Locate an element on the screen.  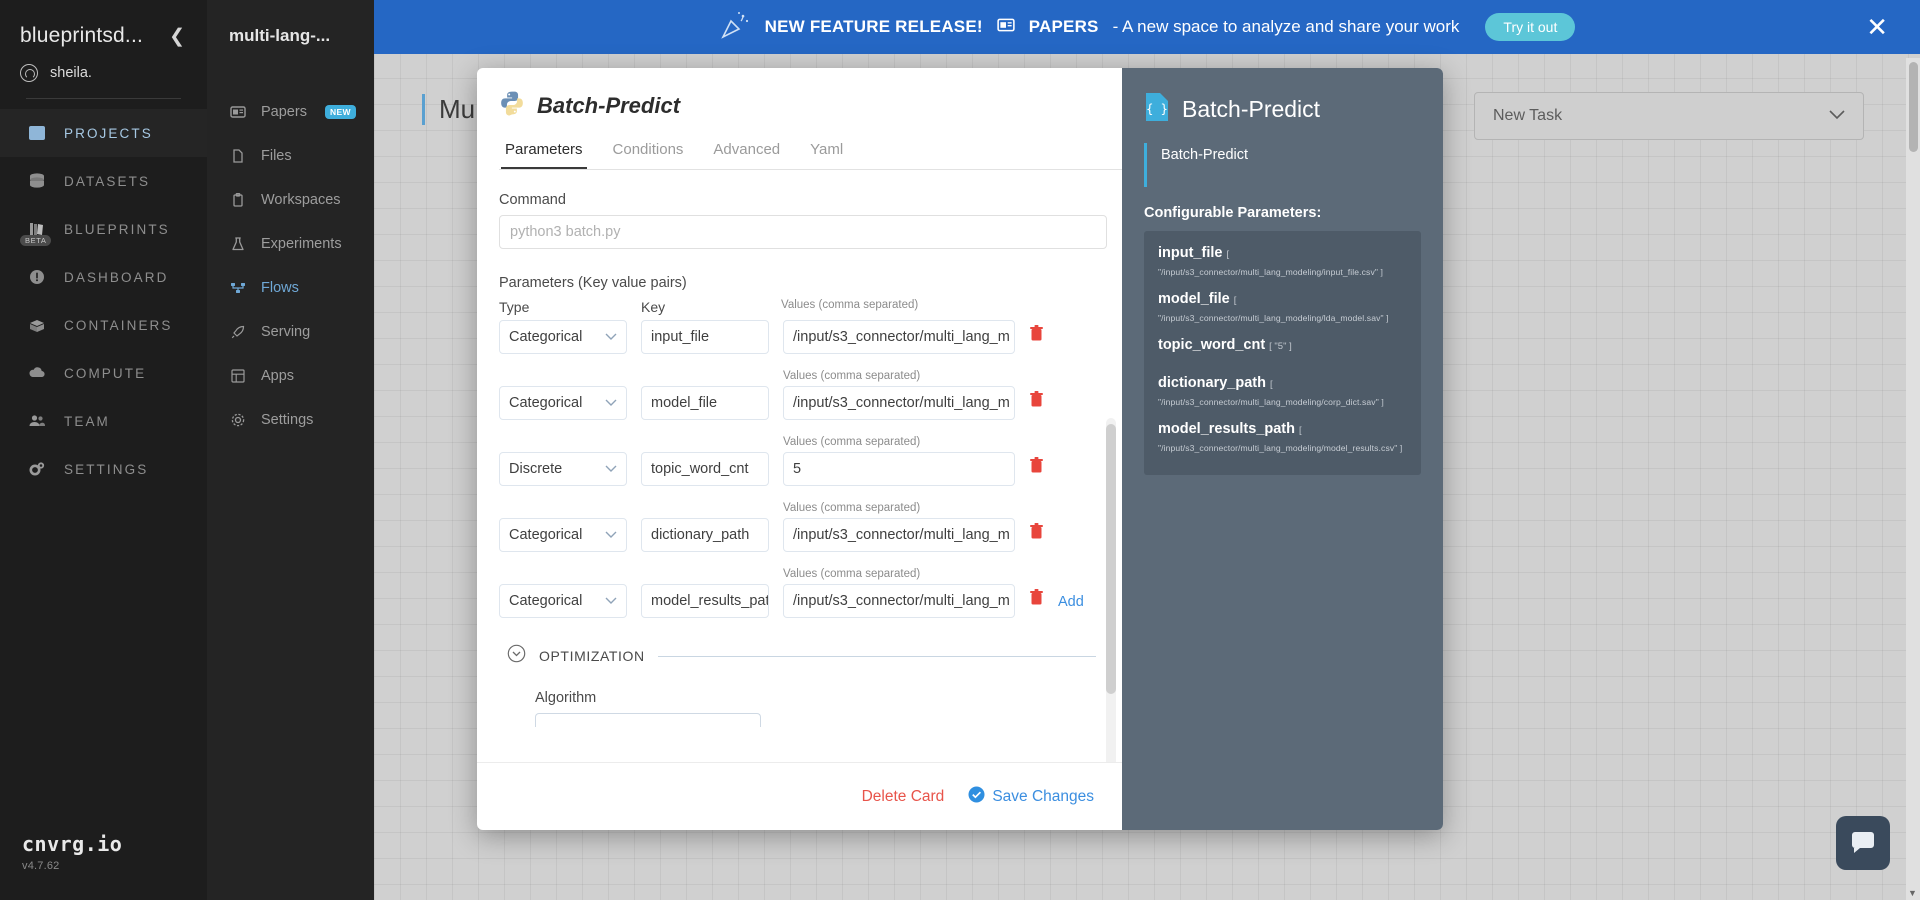
sidebar-item-dashboard: DASHBOARD is located at coordinates (103, 277).